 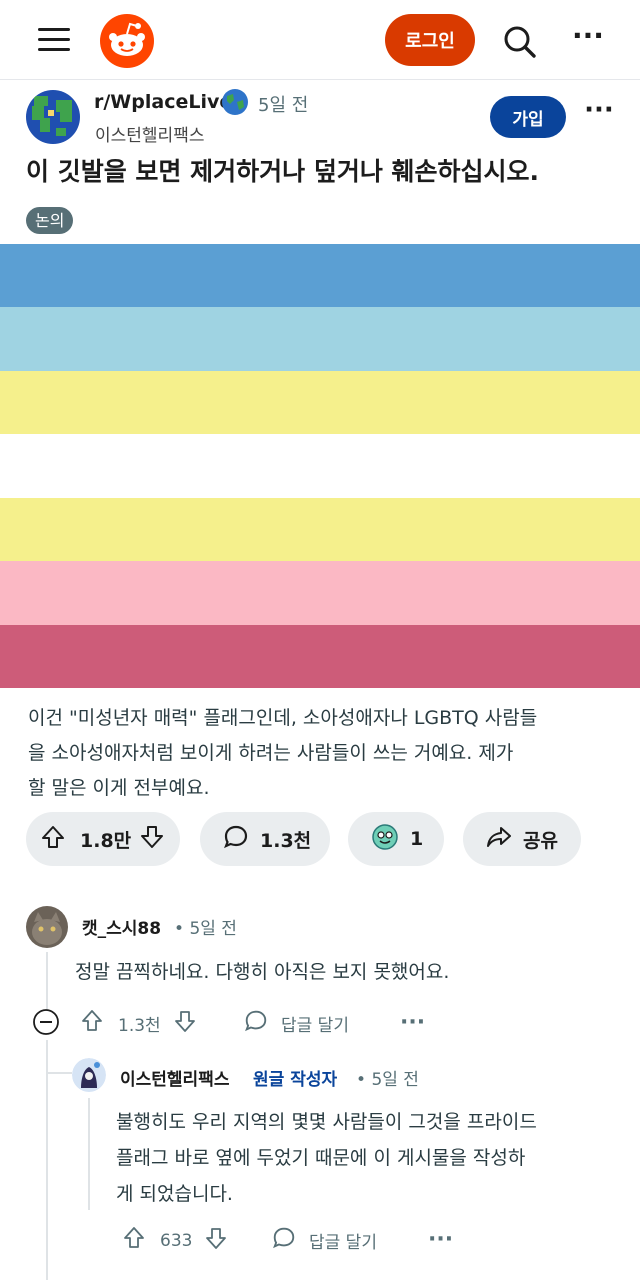 I want to click on post-author: 이스턴헬리팩스, so click(x=149, y=133).